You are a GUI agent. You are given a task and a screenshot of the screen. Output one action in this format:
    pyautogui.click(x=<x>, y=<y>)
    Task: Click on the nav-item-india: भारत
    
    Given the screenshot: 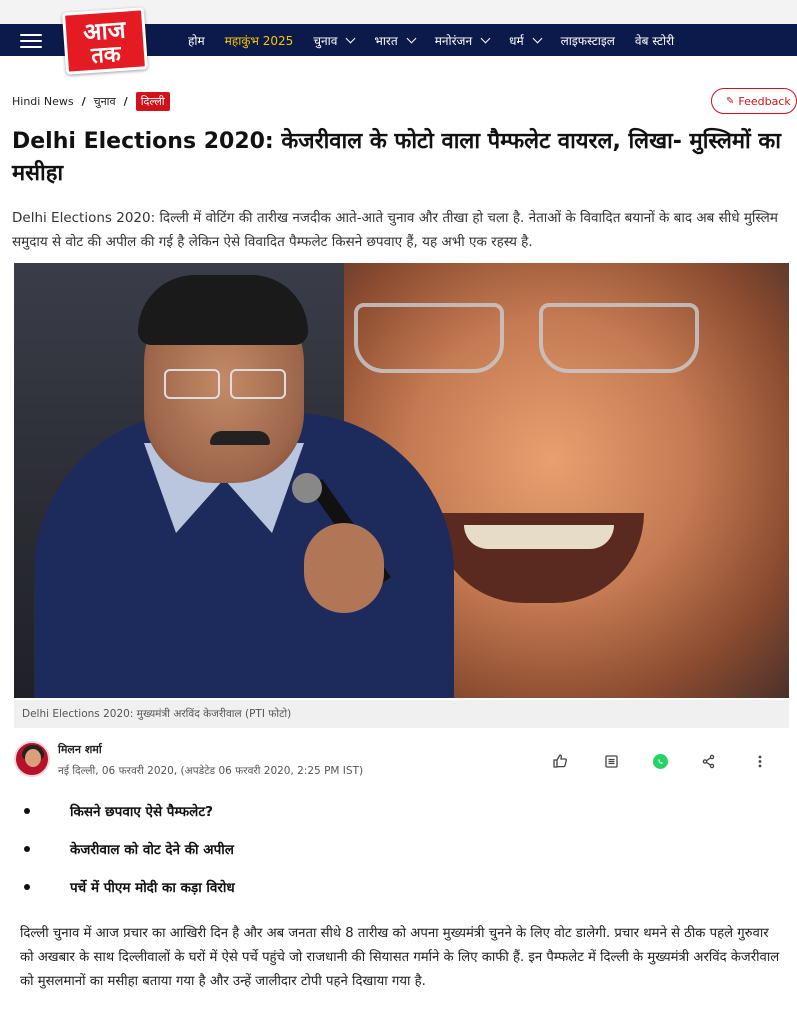 What is the action you would take?
    pyautogui.click(x=395, y=40)
    